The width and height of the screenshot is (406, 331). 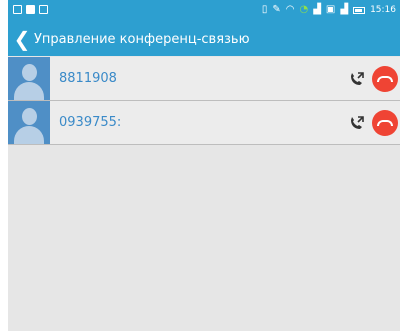 I want to click on gallery-icon, so click(x=43, y=9).